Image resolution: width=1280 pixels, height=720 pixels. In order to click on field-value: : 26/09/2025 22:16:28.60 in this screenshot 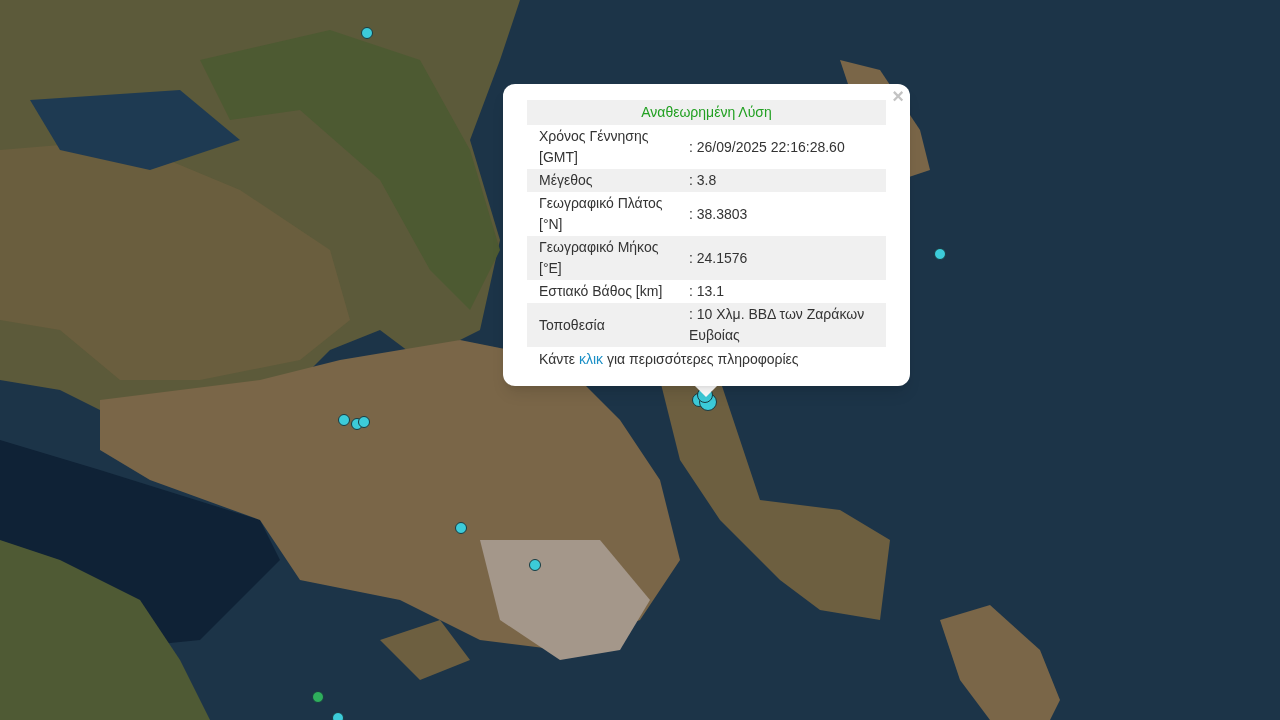, I will do `click(767, 147)`.